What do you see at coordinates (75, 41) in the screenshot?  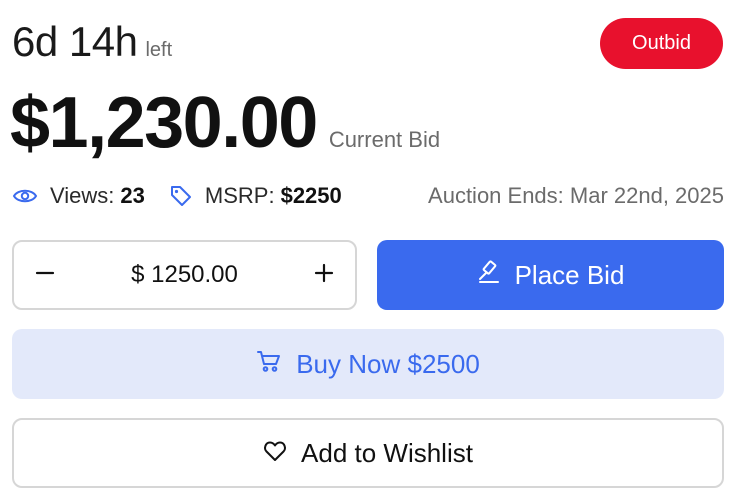 I see `countdown-value: 6d 14h` at bounding box center [75, 41].